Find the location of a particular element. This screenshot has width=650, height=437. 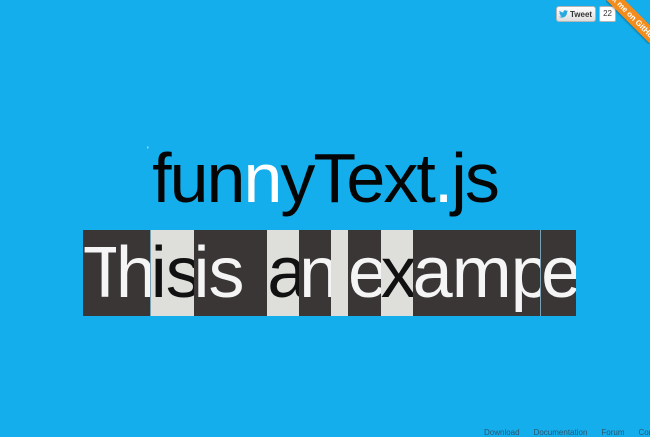

tweet-button: Tweet is located at coordinates (576, 14).